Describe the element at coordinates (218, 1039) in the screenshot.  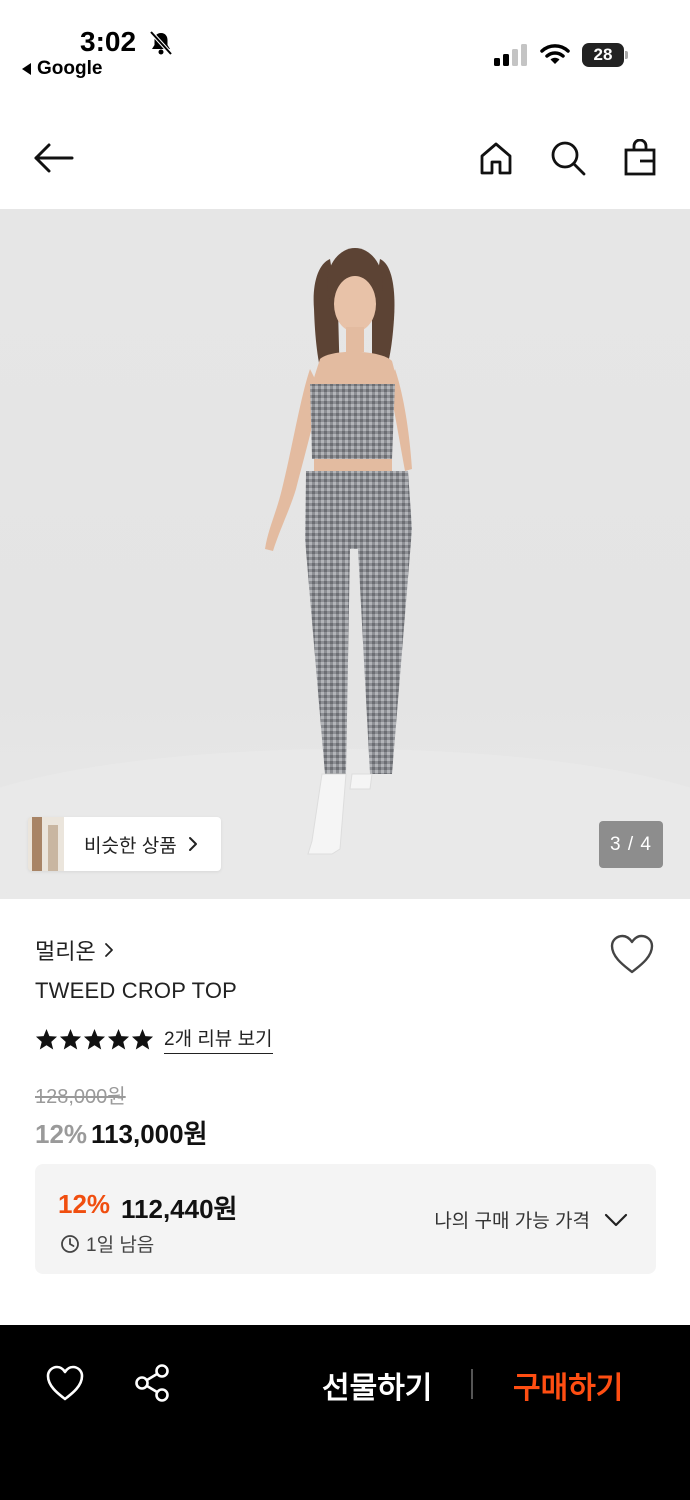
I see `review-link: 2개 리뷰 보기` at that location.